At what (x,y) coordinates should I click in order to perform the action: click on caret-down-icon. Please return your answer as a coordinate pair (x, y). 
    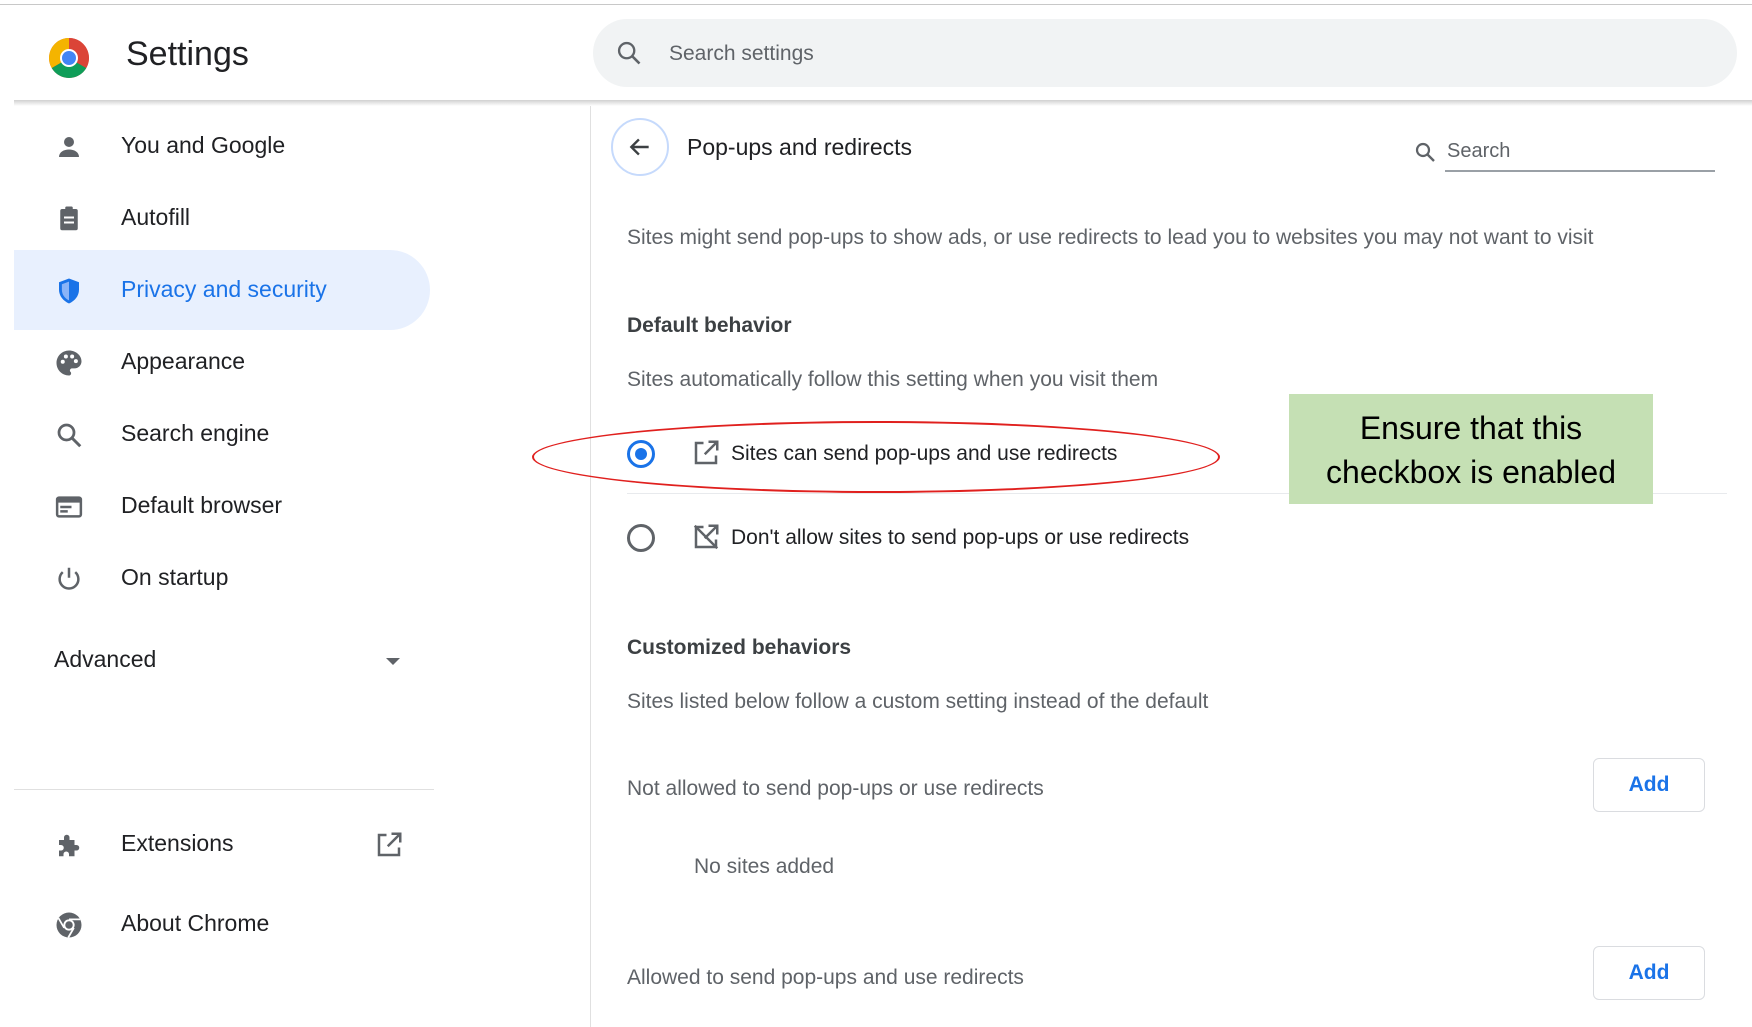
    Looking at the image, I should click on (393, 661).